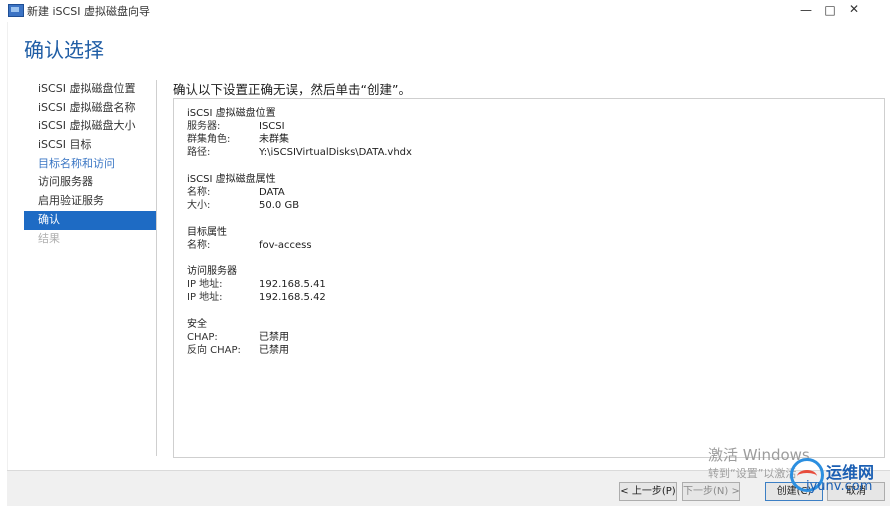  Describe the element at coordinates (299, 139) in the screenshot. I see `summary-row: 群集角色: 未群集` at that location.